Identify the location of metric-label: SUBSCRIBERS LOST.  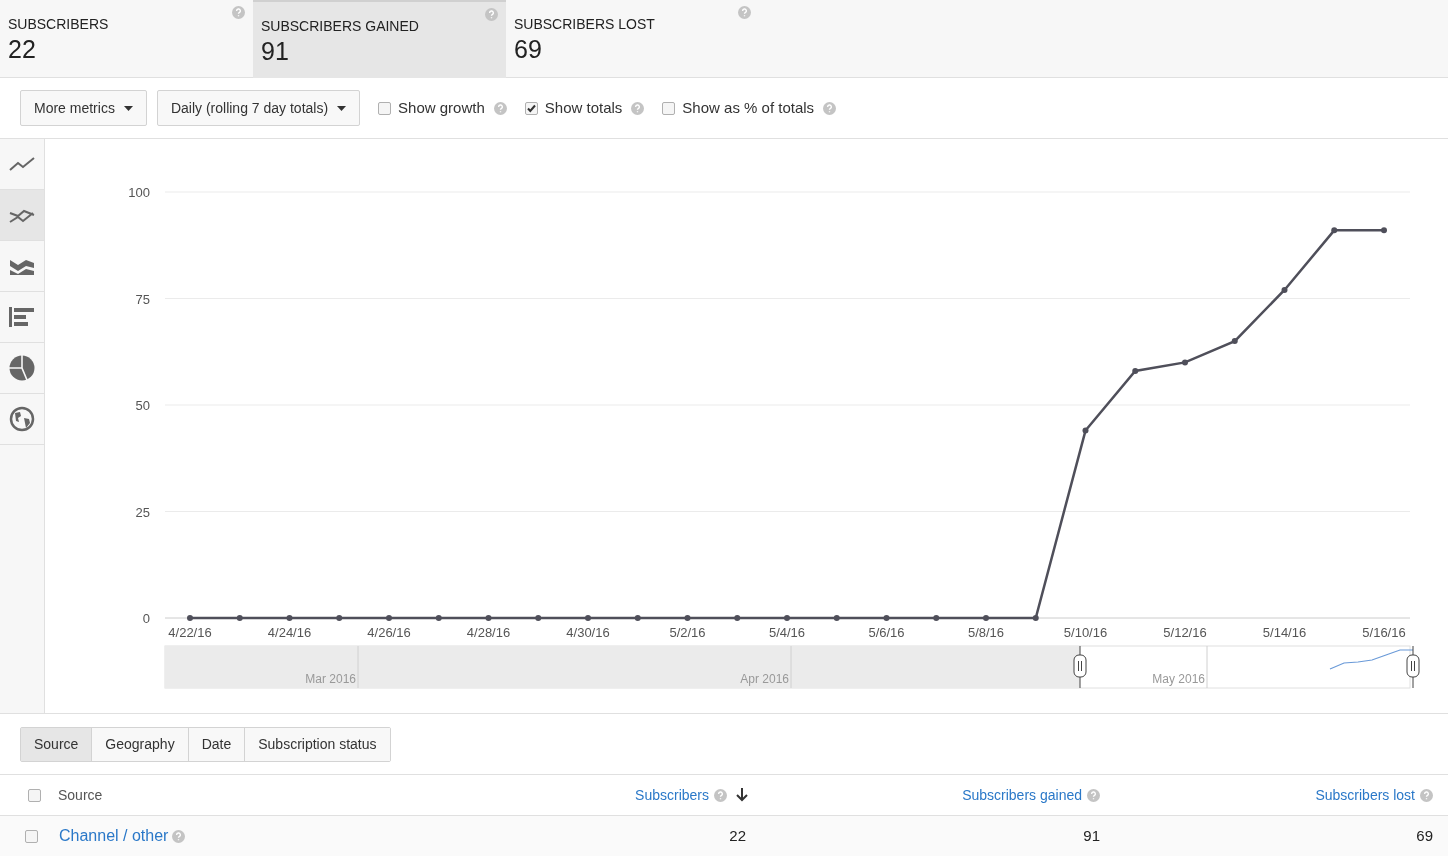
(585, 24).